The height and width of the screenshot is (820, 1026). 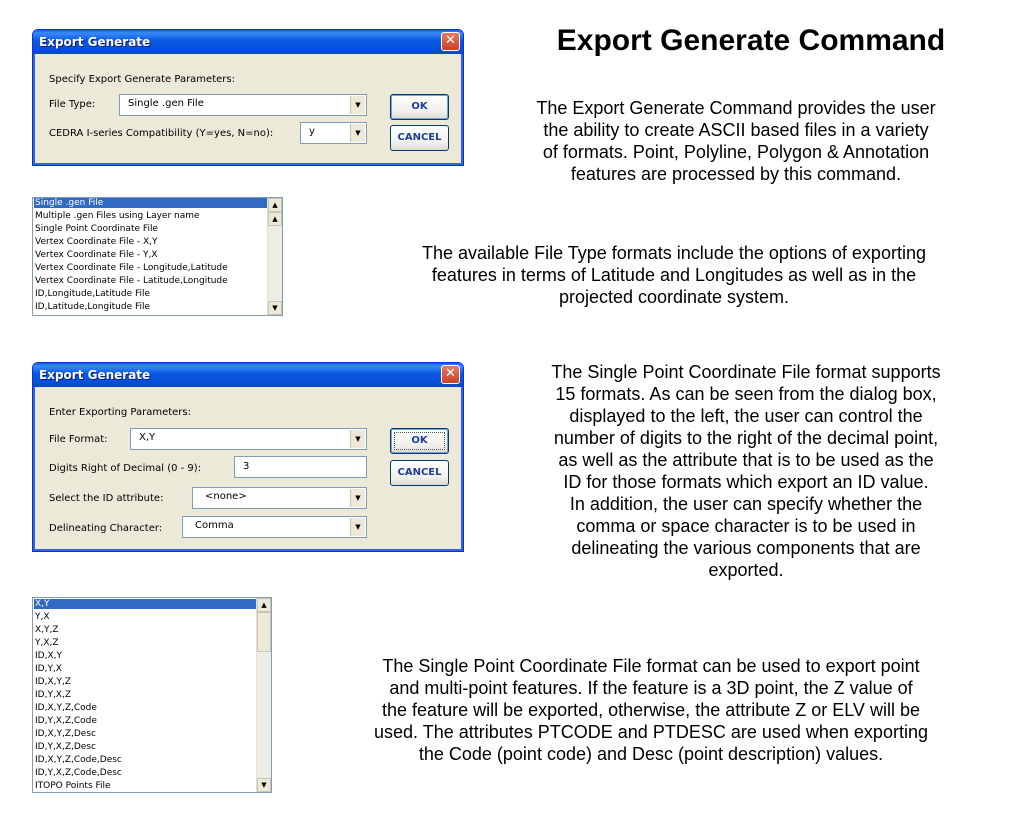 What do you see at coordinates (78, 773) in the screenshot?
I see `list-item: ID,Y,X,Z,Code,Desc` at bounding box center [78, 773].